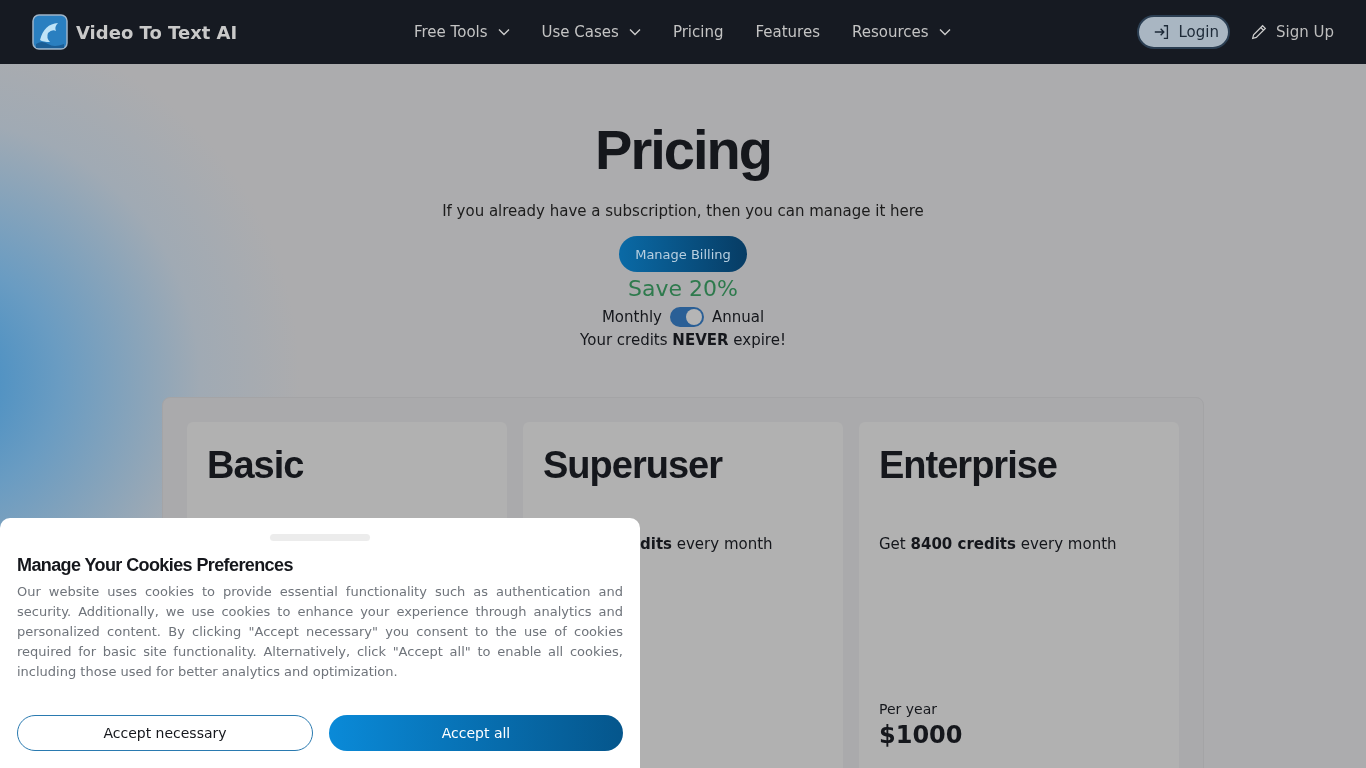 The image size is (1366, 768). Describe the element at coordinates (165, 733) in the screenshot. I see `accept-button: Accept necessary` at that location.